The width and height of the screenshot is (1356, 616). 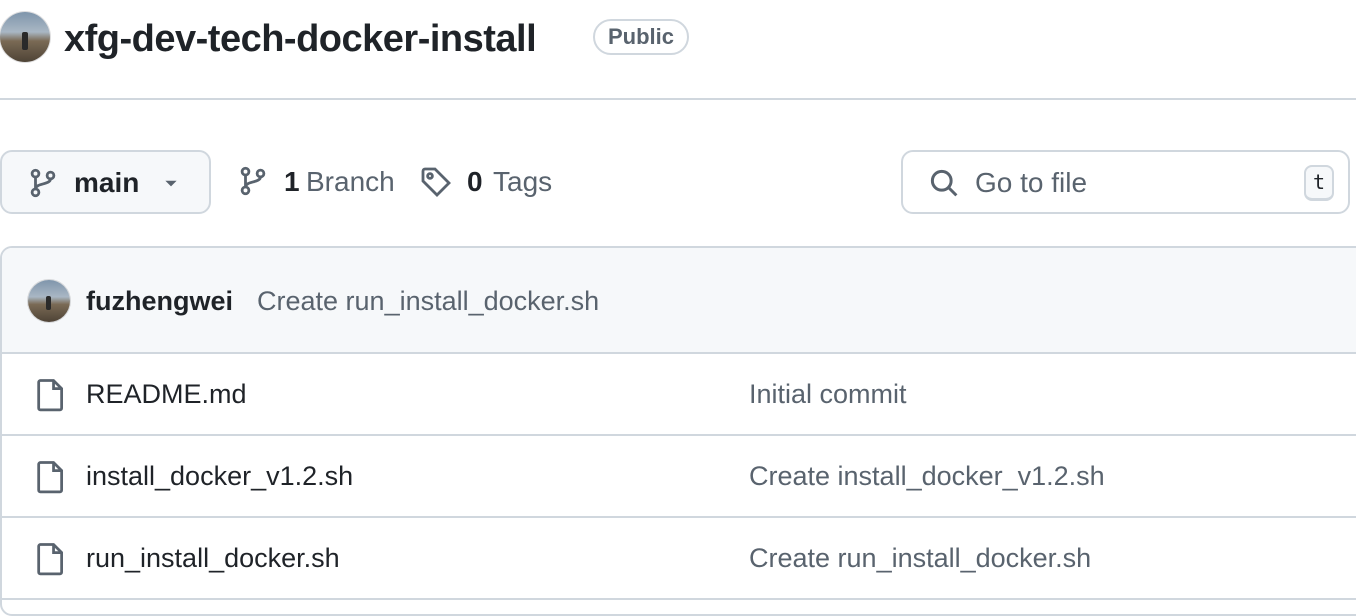 What do you see at coordinates (1319, 183) in the screenshot?
I see `keyboard-shortcut: t` at bounding box center [1319, 183].